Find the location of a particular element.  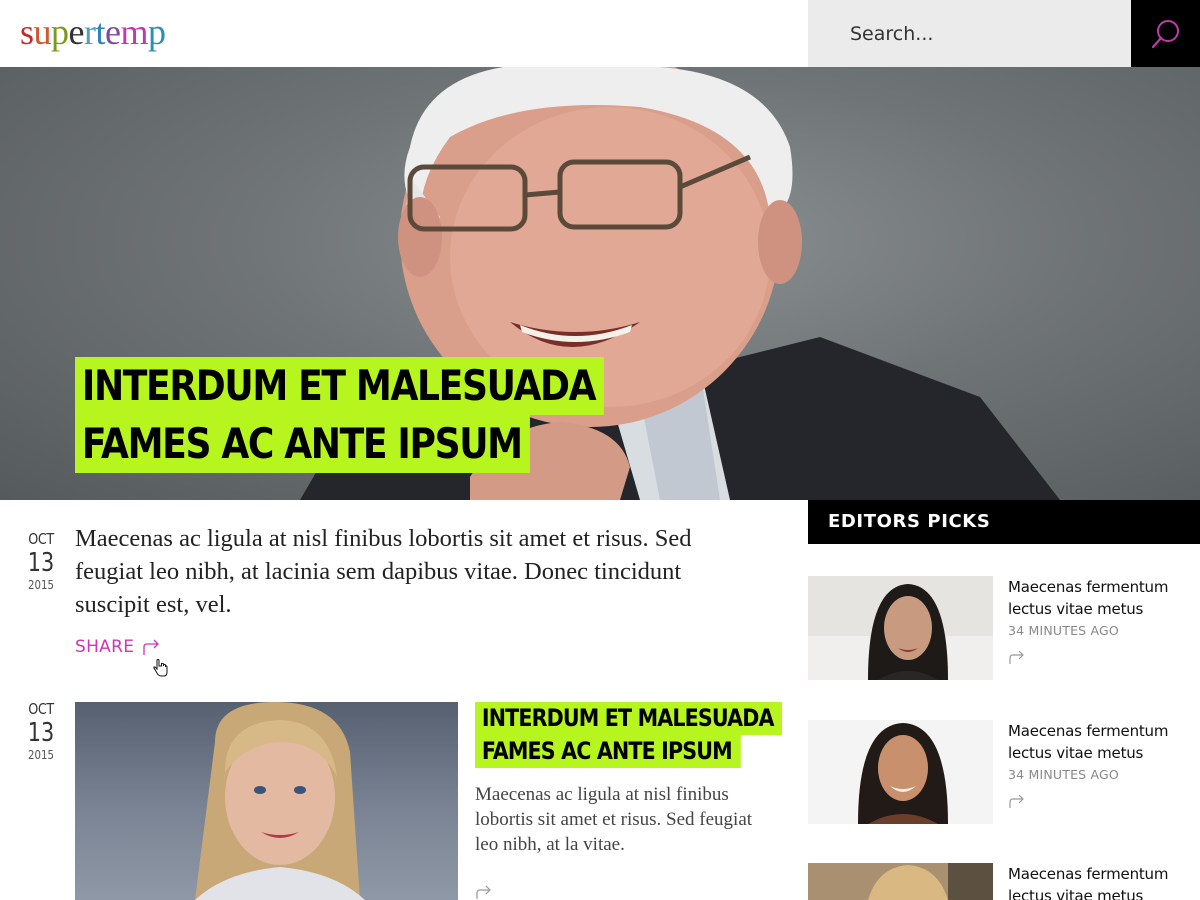

search-button is located at coordinates (1165, 33).